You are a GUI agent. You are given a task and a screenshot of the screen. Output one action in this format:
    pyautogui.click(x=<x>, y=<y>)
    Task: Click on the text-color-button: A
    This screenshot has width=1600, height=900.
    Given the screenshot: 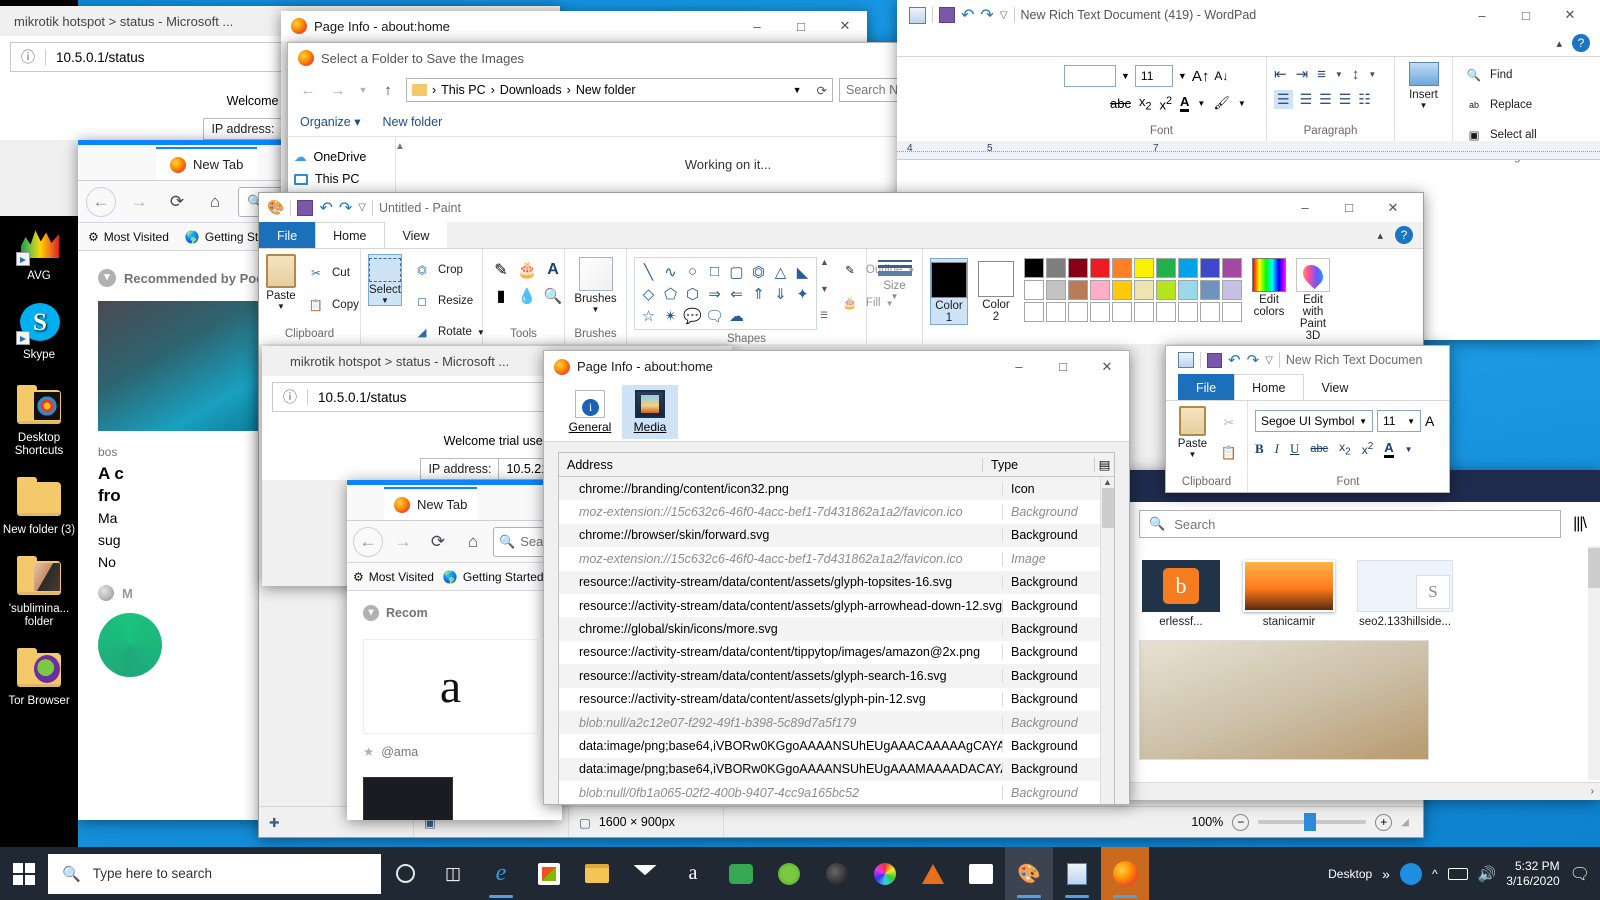 What is the action you would take?
    pyautogui.click(x=1389, y=449)
    